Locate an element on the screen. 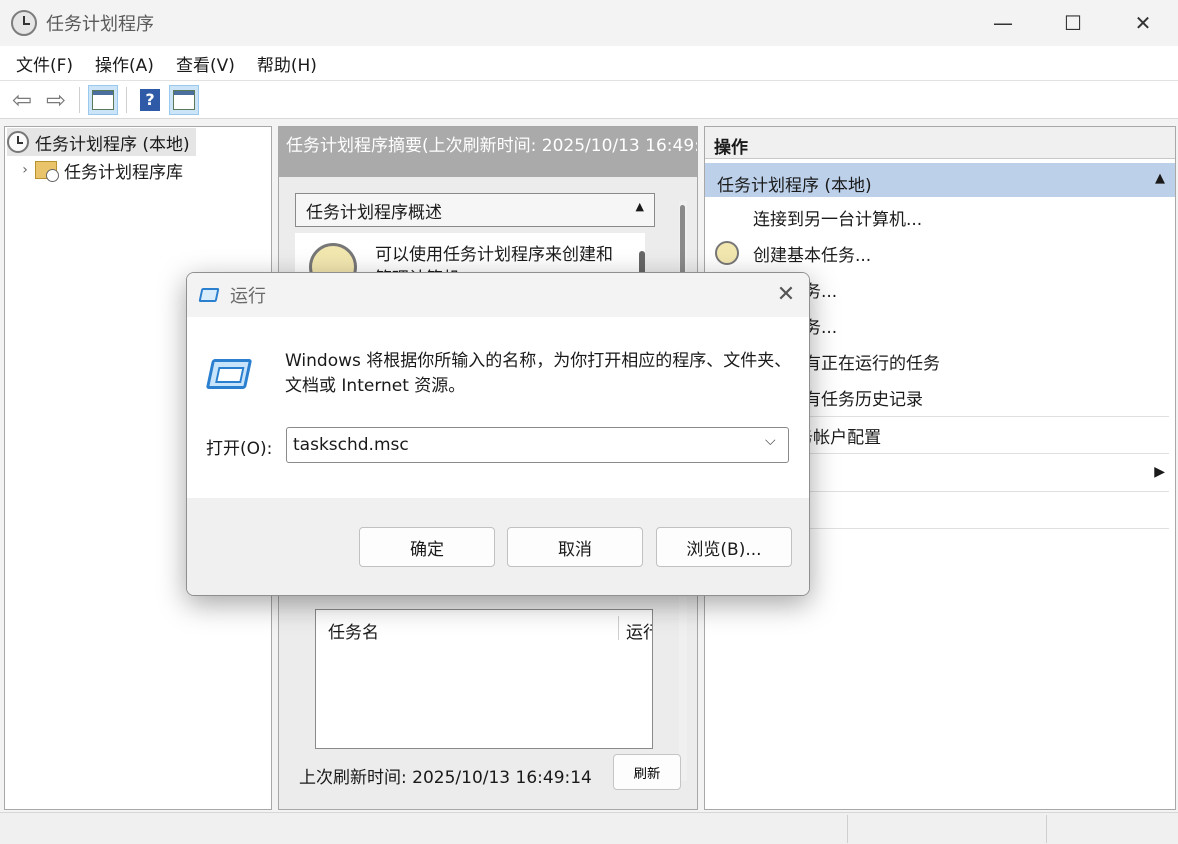  column-separator is located at coordinates (618, 628).